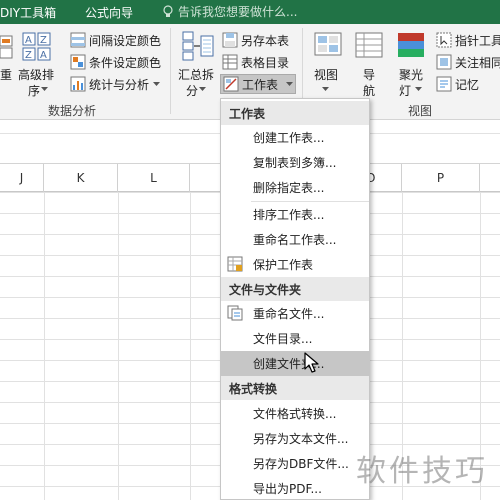  What do you see at coordinates (295, 388) in the screenshot?
I see `menu-section-header: 格式转换` at bounding box center [295, 388].